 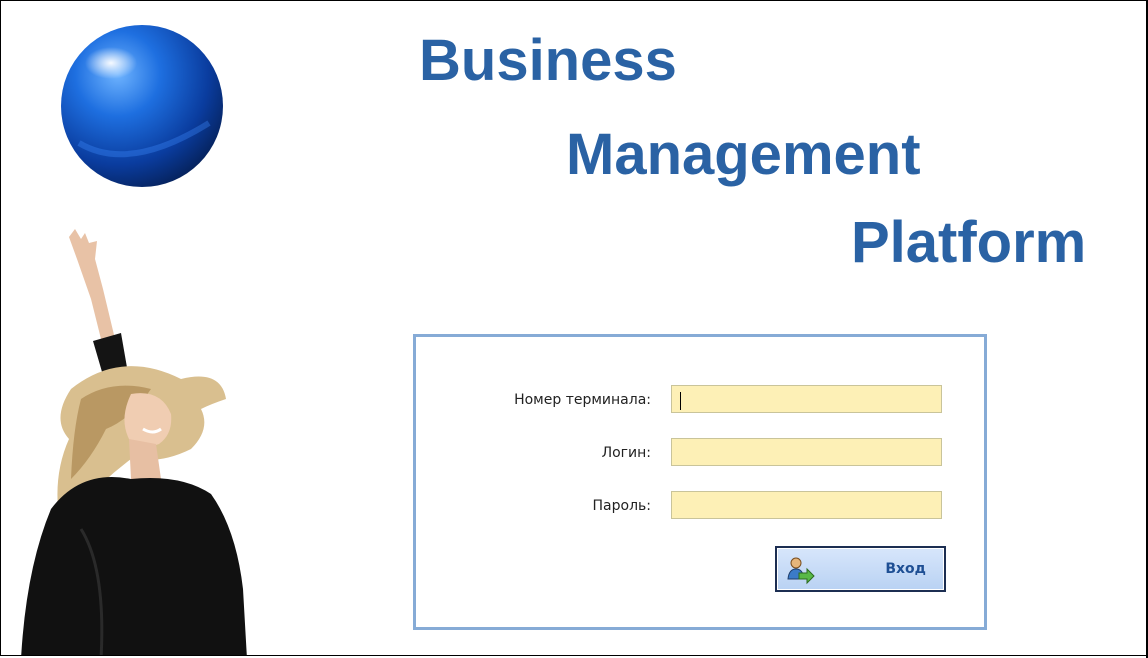 What do you see at coordinates (134, 442) in the screenshot?
I see `woman-reaching-up-photo` at bounding box center [134, 442].